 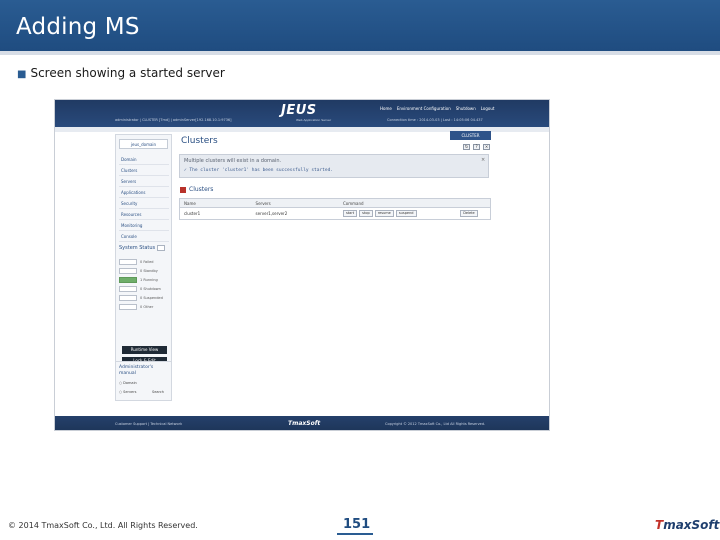 I want to click on jeus-logo: JEUS, so click(x=299, y=110).